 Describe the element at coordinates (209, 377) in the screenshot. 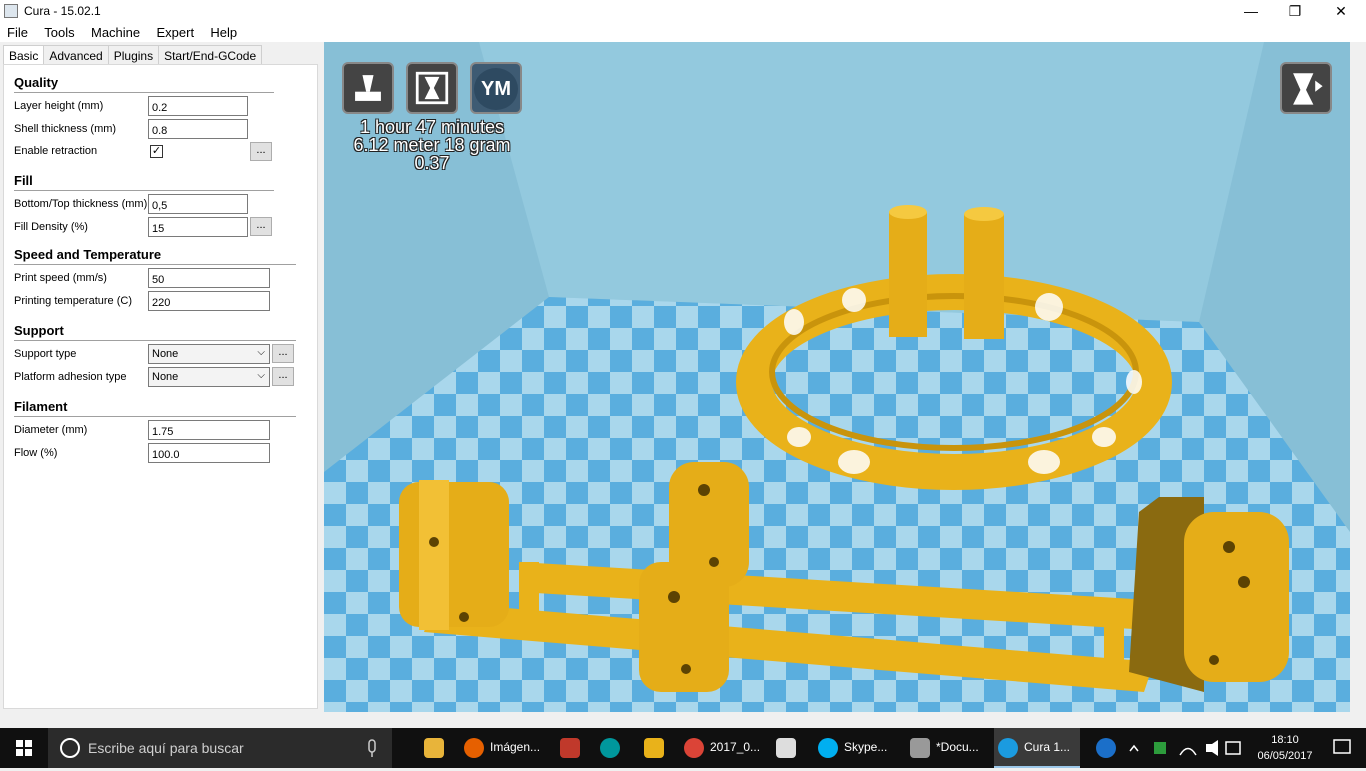

I see `platform-adhesion-select: None ⌵` at that location.